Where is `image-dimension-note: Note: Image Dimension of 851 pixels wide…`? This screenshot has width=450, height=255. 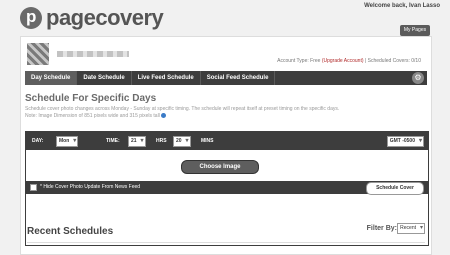
image-dimension-note: Note: Image Dimension of 851 pixels wide… is located at coordinates (92, 116).